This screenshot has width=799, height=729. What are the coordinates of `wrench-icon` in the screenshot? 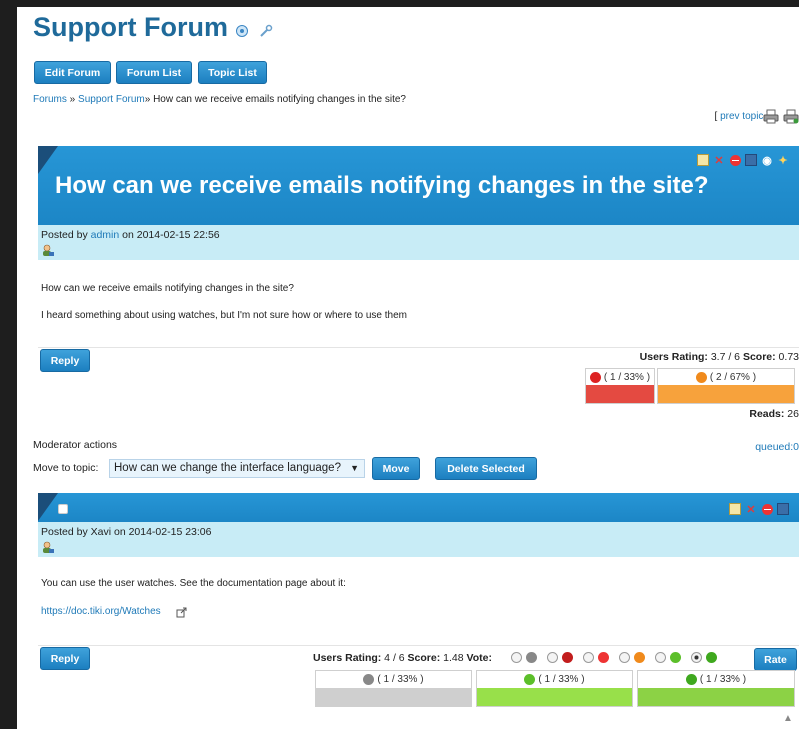 It's located at (266, 31).